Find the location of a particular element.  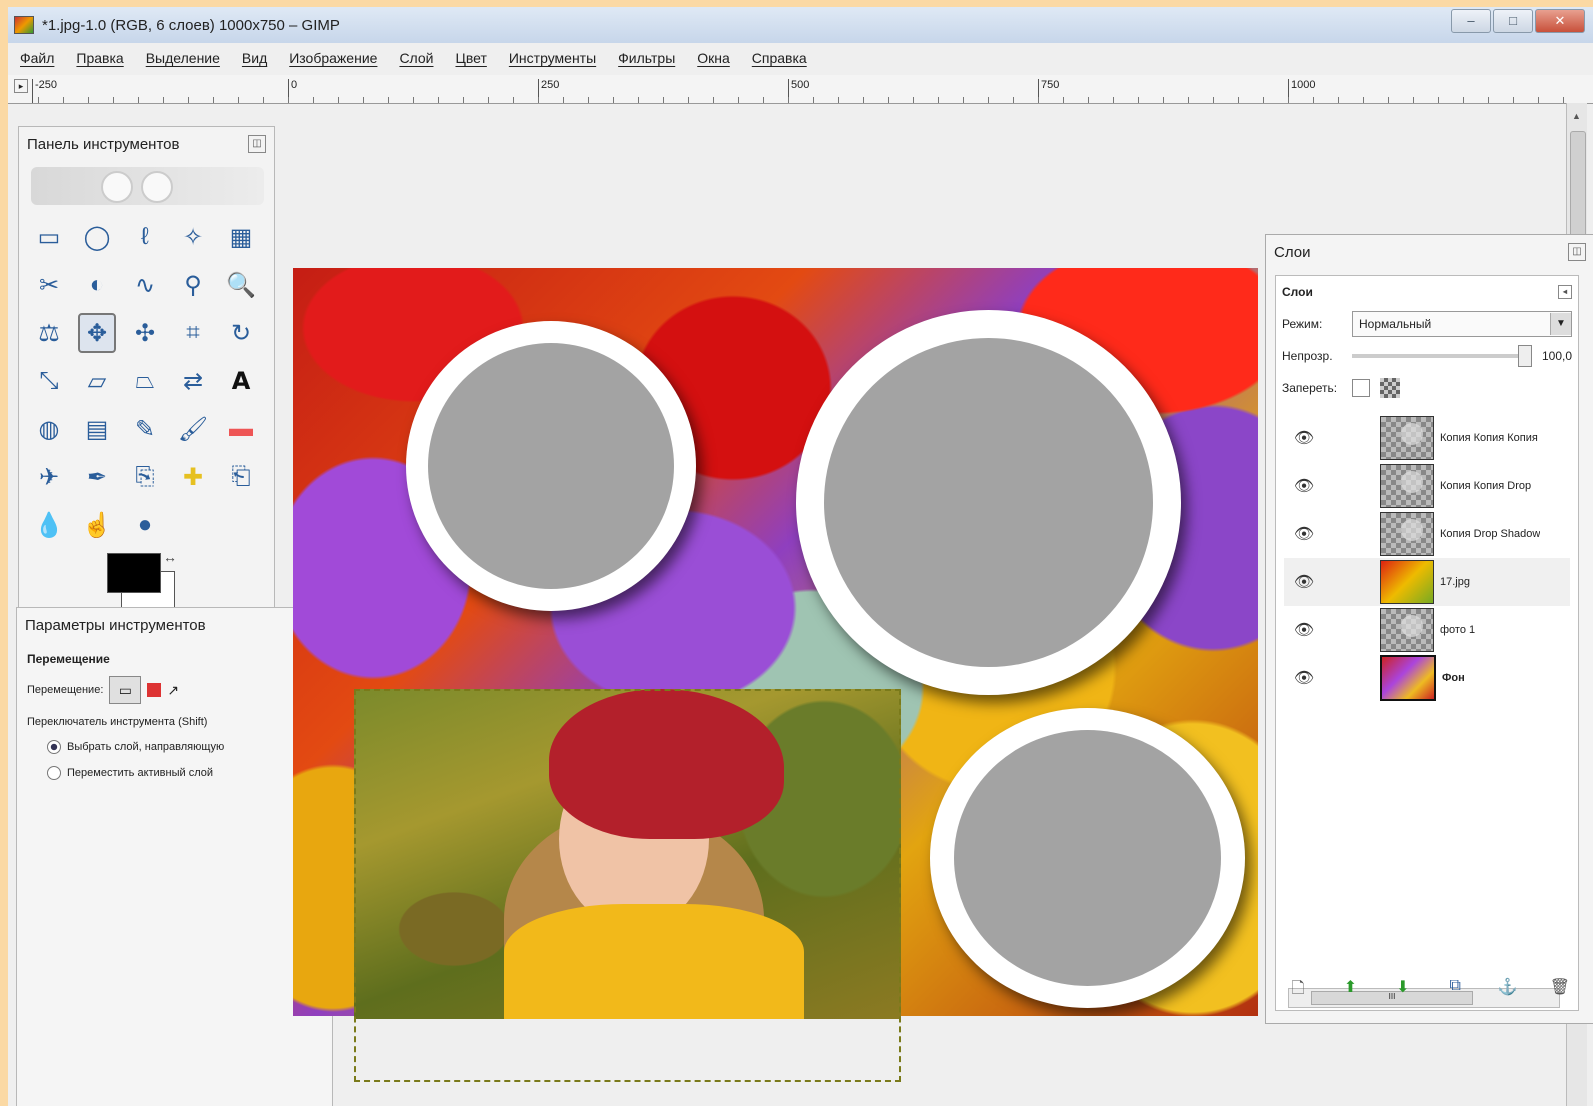

move-selection-icon is located at coordinates (154, 690).